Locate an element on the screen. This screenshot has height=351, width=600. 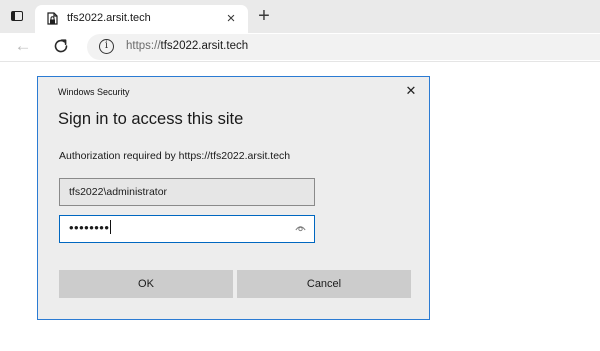
close-tab-icon: × is located at coordinates (231, 19).